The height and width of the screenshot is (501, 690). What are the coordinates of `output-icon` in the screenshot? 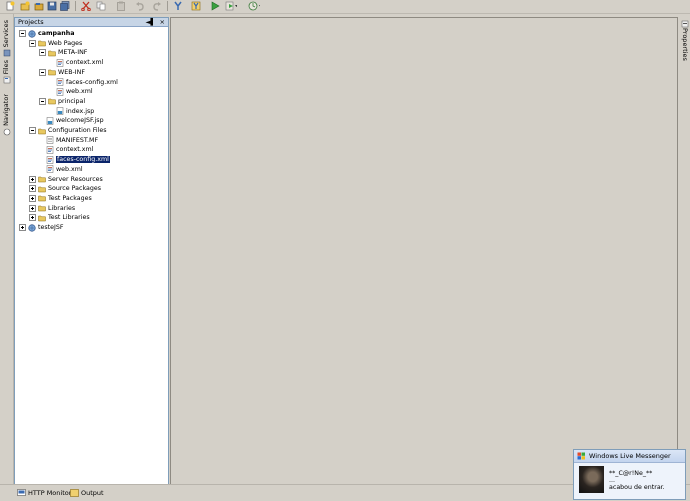 It's located at (74, 493).